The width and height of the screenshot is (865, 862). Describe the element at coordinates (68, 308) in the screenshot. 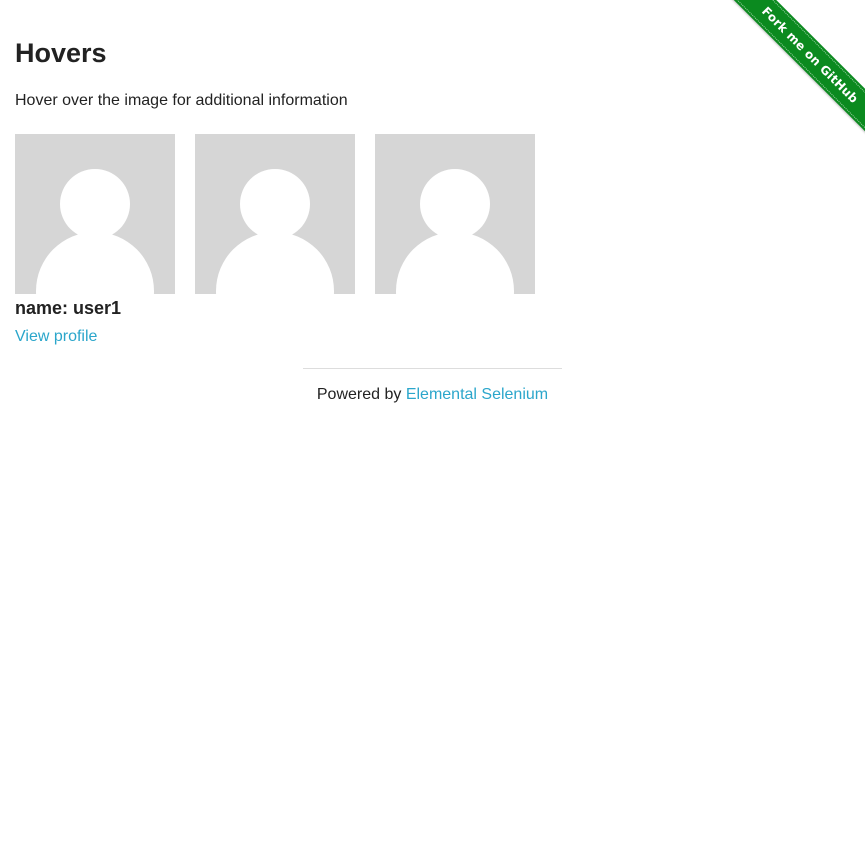

I see `figure-user-name: name: user1` at that location.